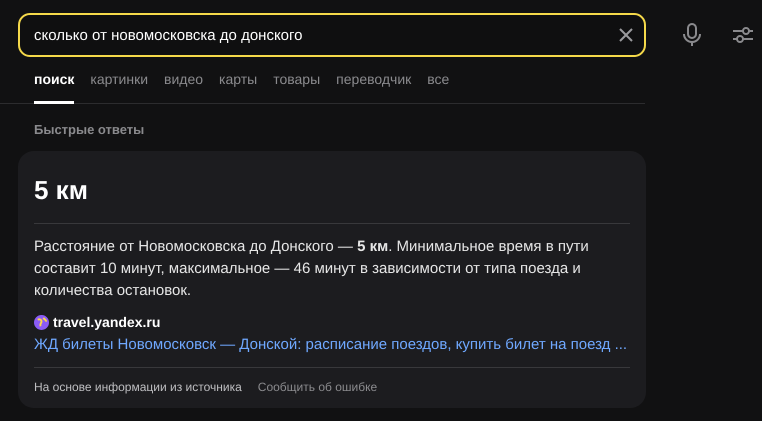 Image resolution: width=762 pixels, height=421 pixels. I want to click on globe-icon, so click(41, 322).